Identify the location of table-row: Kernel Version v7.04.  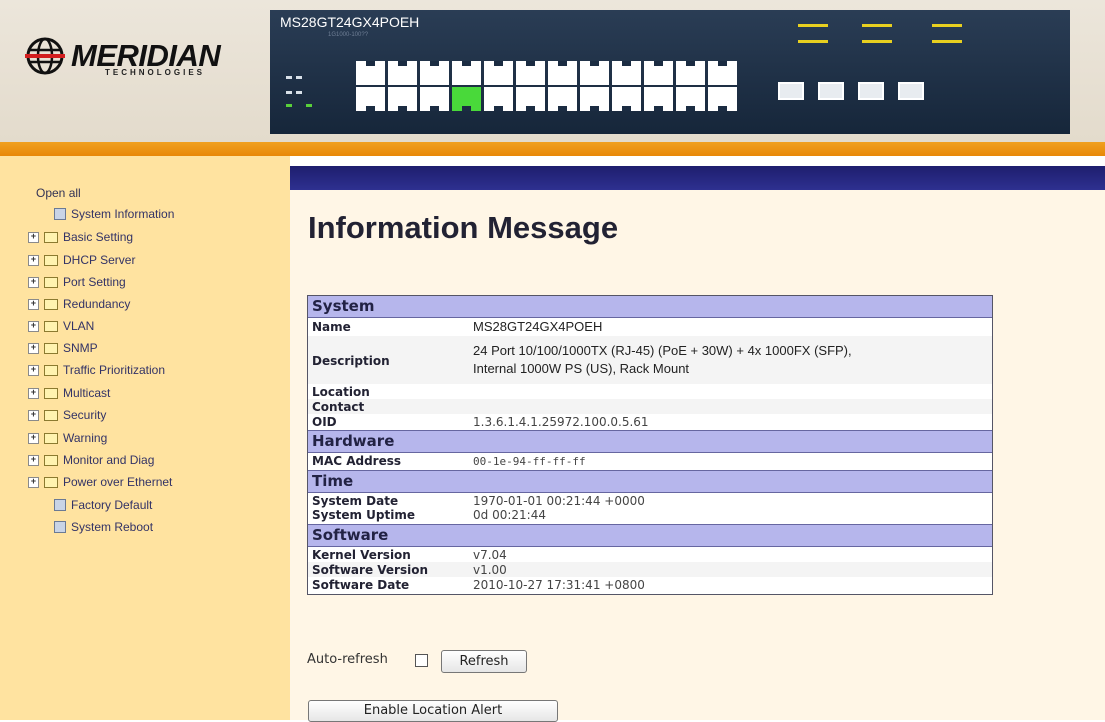
(650, 554).